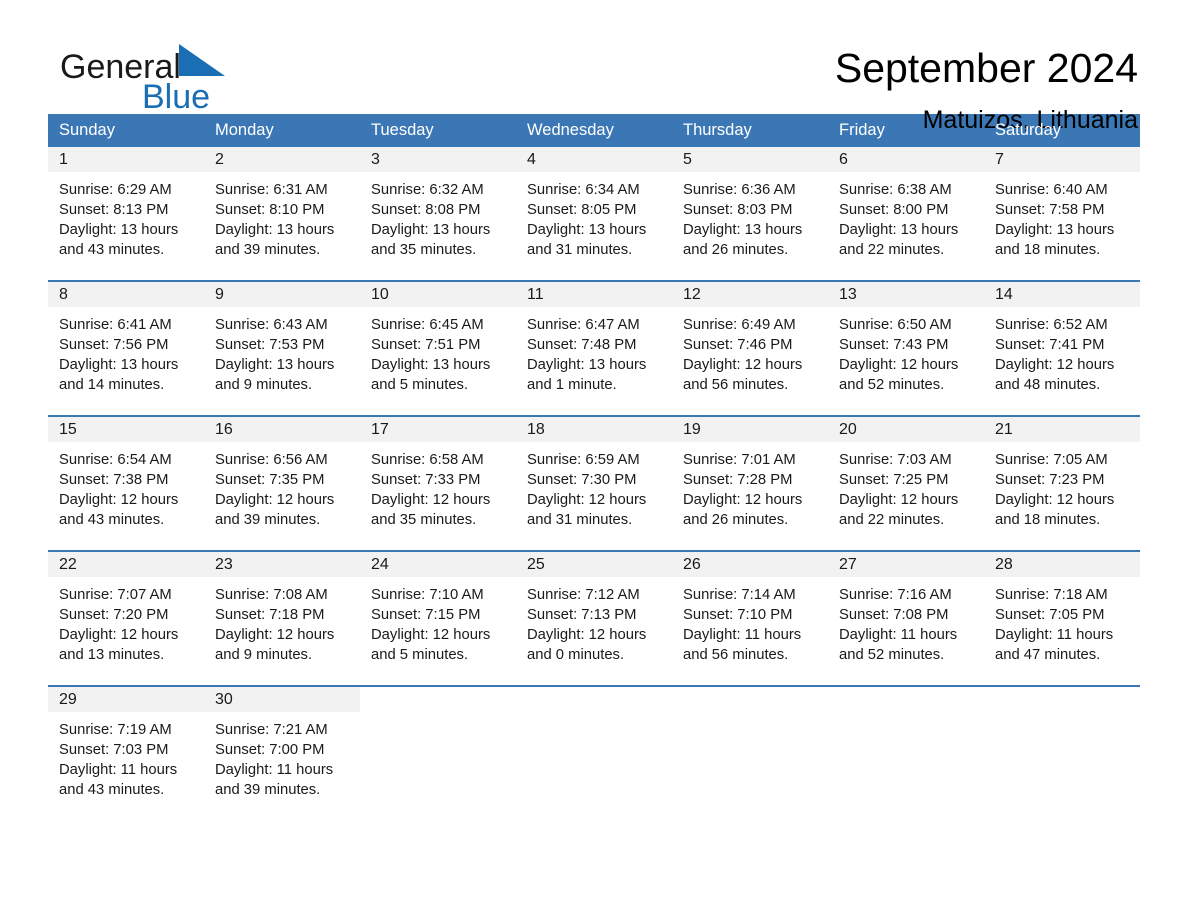  Describe the element at coordinates (427, 190) in the screenshot. I see `sunrise-text: Sunrise: 6:32 AM` at that location.